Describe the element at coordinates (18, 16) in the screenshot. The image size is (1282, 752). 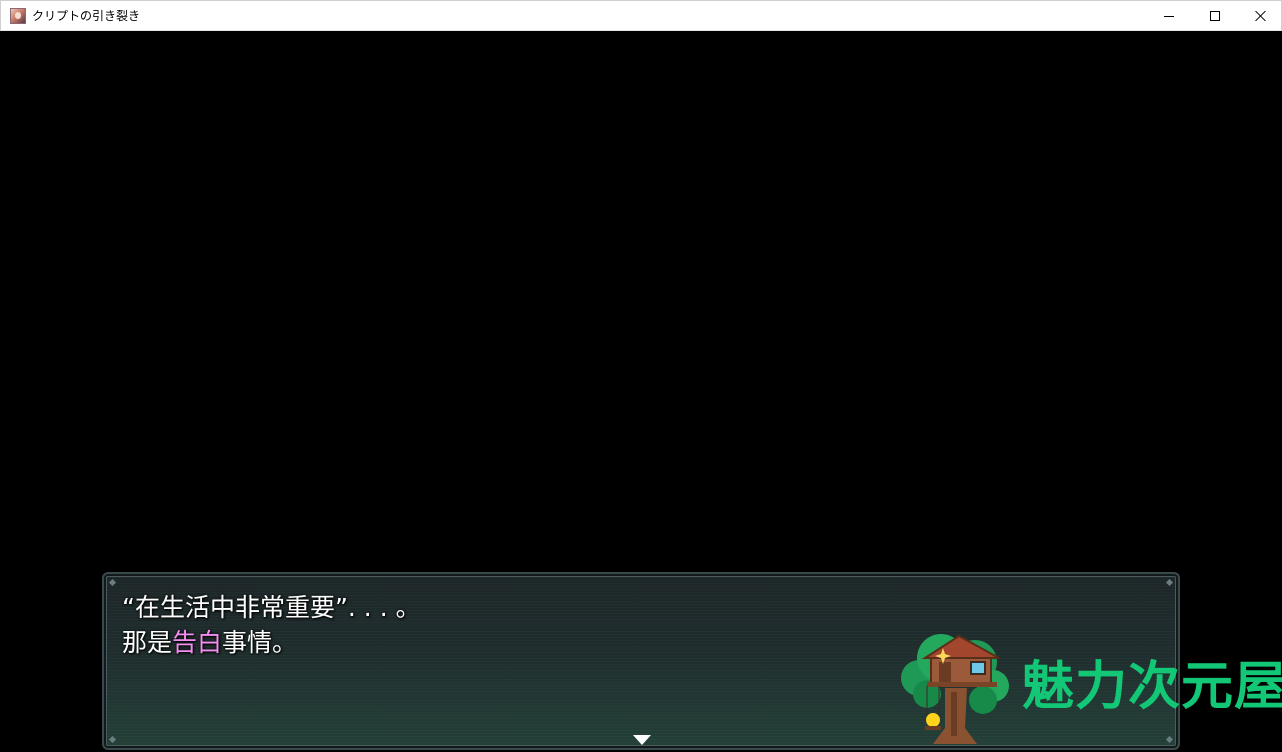
I see `app-icon` at that location.